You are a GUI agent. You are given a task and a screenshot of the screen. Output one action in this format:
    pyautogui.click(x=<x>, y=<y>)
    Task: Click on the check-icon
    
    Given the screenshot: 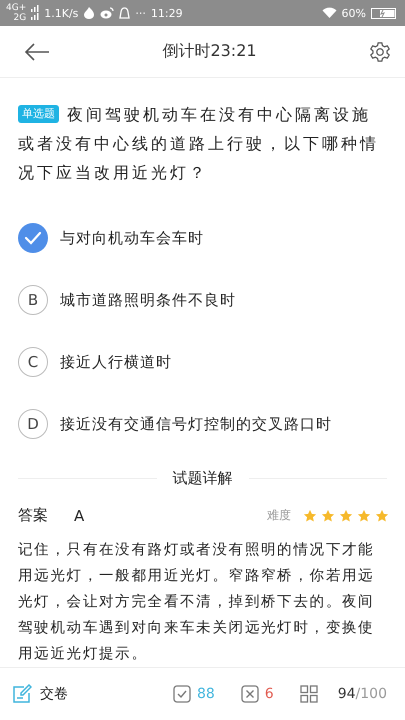 What is the action you would take?
    pyautogui.click(x=33, y=238)
    